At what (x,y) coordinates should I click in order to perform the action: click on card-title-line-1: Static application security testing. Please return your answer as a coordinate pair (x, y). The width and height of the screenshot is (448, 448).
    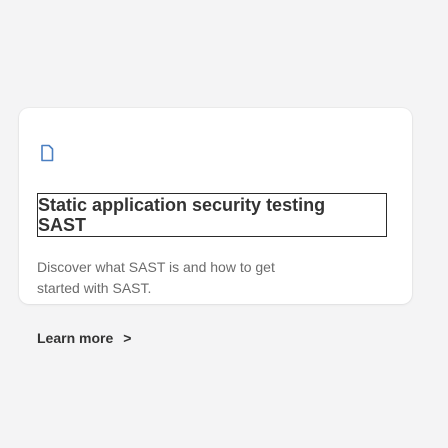
    Looking at the image, I should click on (182, 205).